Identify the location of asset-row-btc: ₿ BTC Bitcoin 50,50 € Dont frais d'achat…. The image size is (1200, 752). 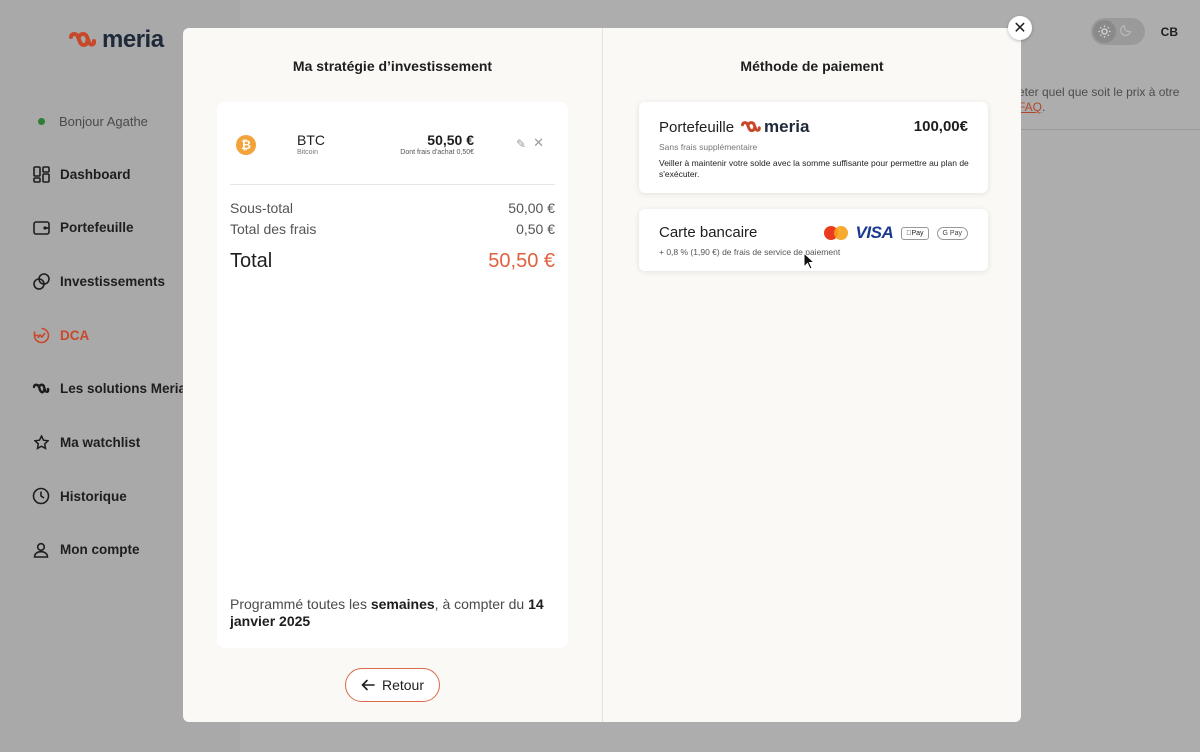
(394, 147).